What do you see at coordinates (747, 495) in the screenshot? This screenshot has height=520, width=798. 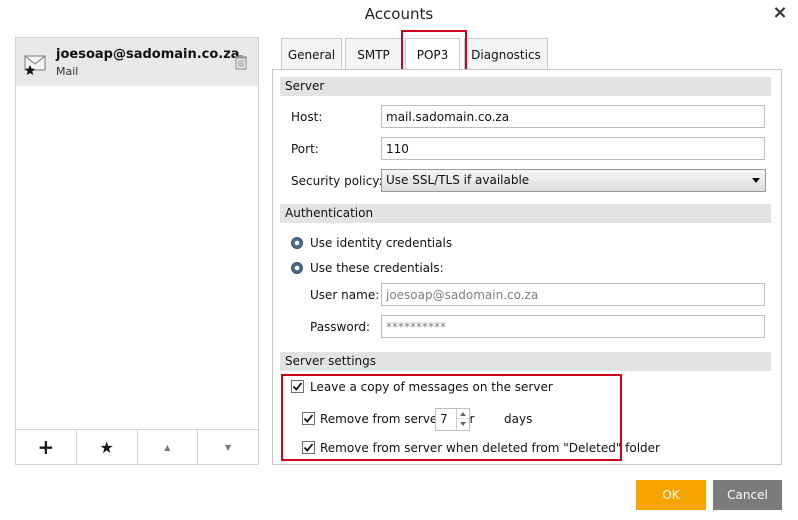 I see `cancel-button: Cancel` at bounding box center [747, 495].